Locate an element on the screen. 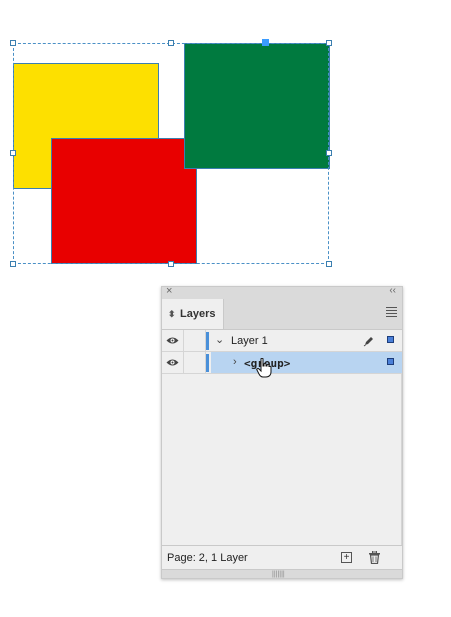  resize-handle-top-center is located at coordinates (171, 43).